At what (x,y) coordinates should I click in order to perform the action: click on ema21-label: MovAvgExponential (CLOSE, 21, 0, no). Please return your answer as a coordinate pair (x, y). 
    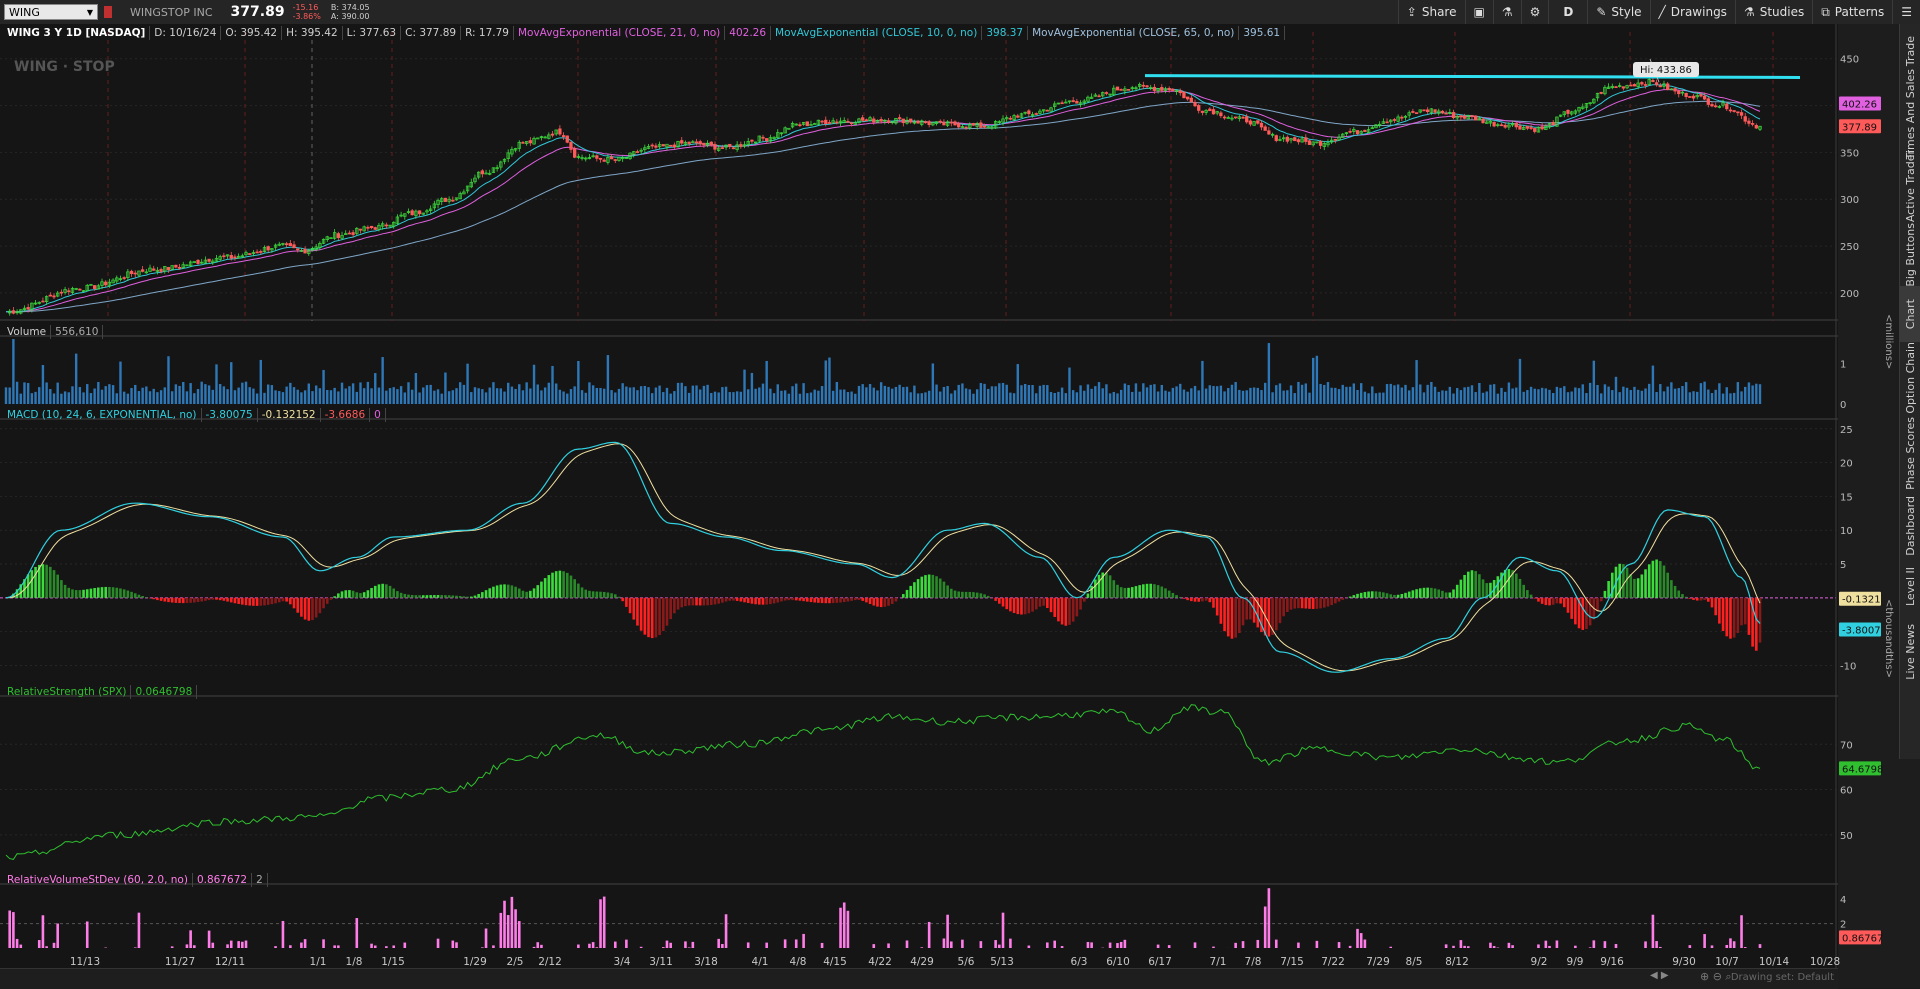
    Looking at the image, I should click on (619, 33).